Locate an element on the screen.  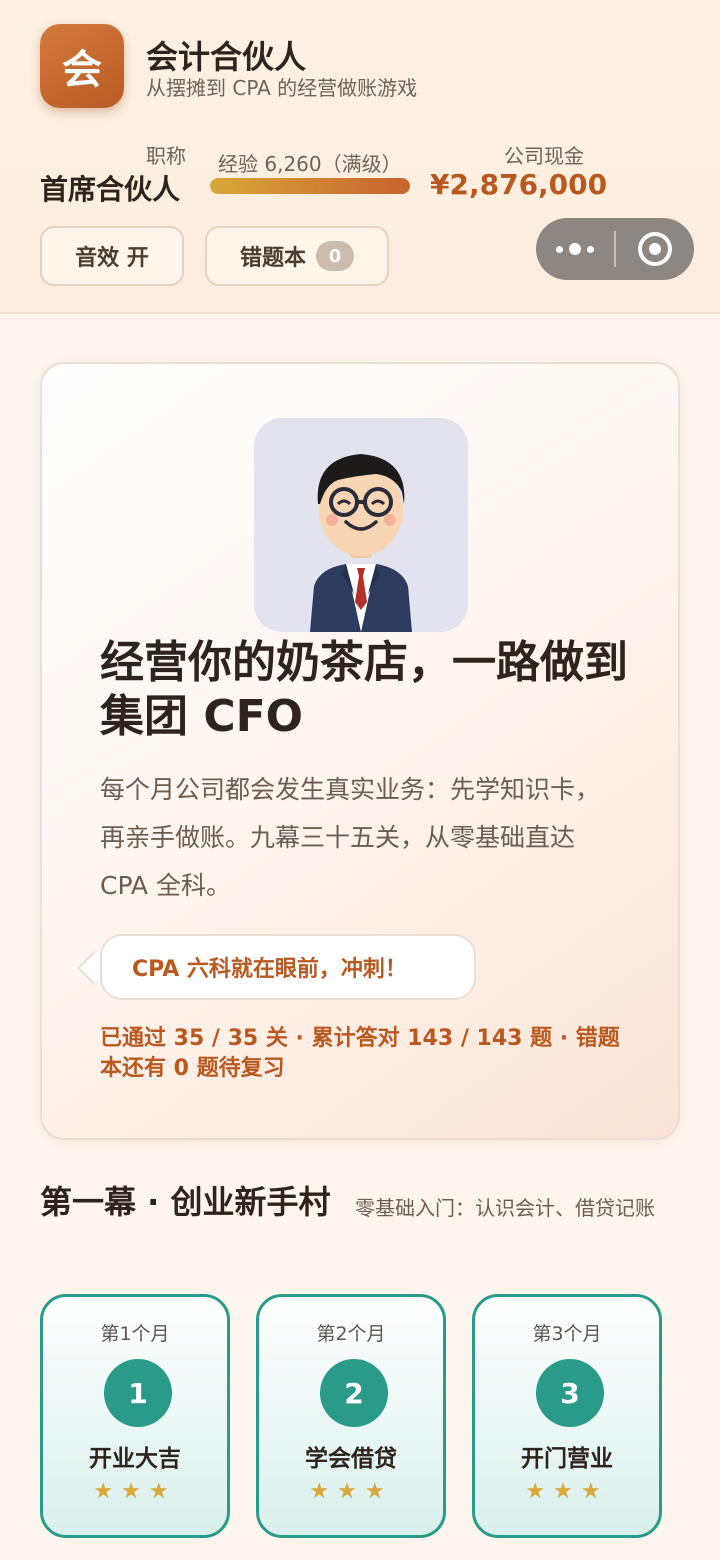
more-options-icon is located at coordinates (575, 249).